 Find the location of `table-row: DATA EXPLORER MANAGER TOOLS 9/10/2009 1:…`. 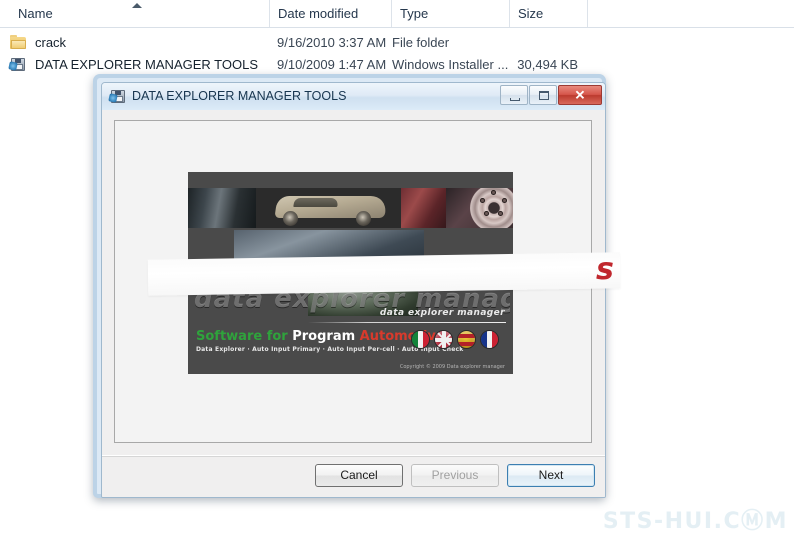

table-row: DATA EXPLORER MANAGER TOOLS 9/10/2009 1:… is located at coordinates (397, 64).